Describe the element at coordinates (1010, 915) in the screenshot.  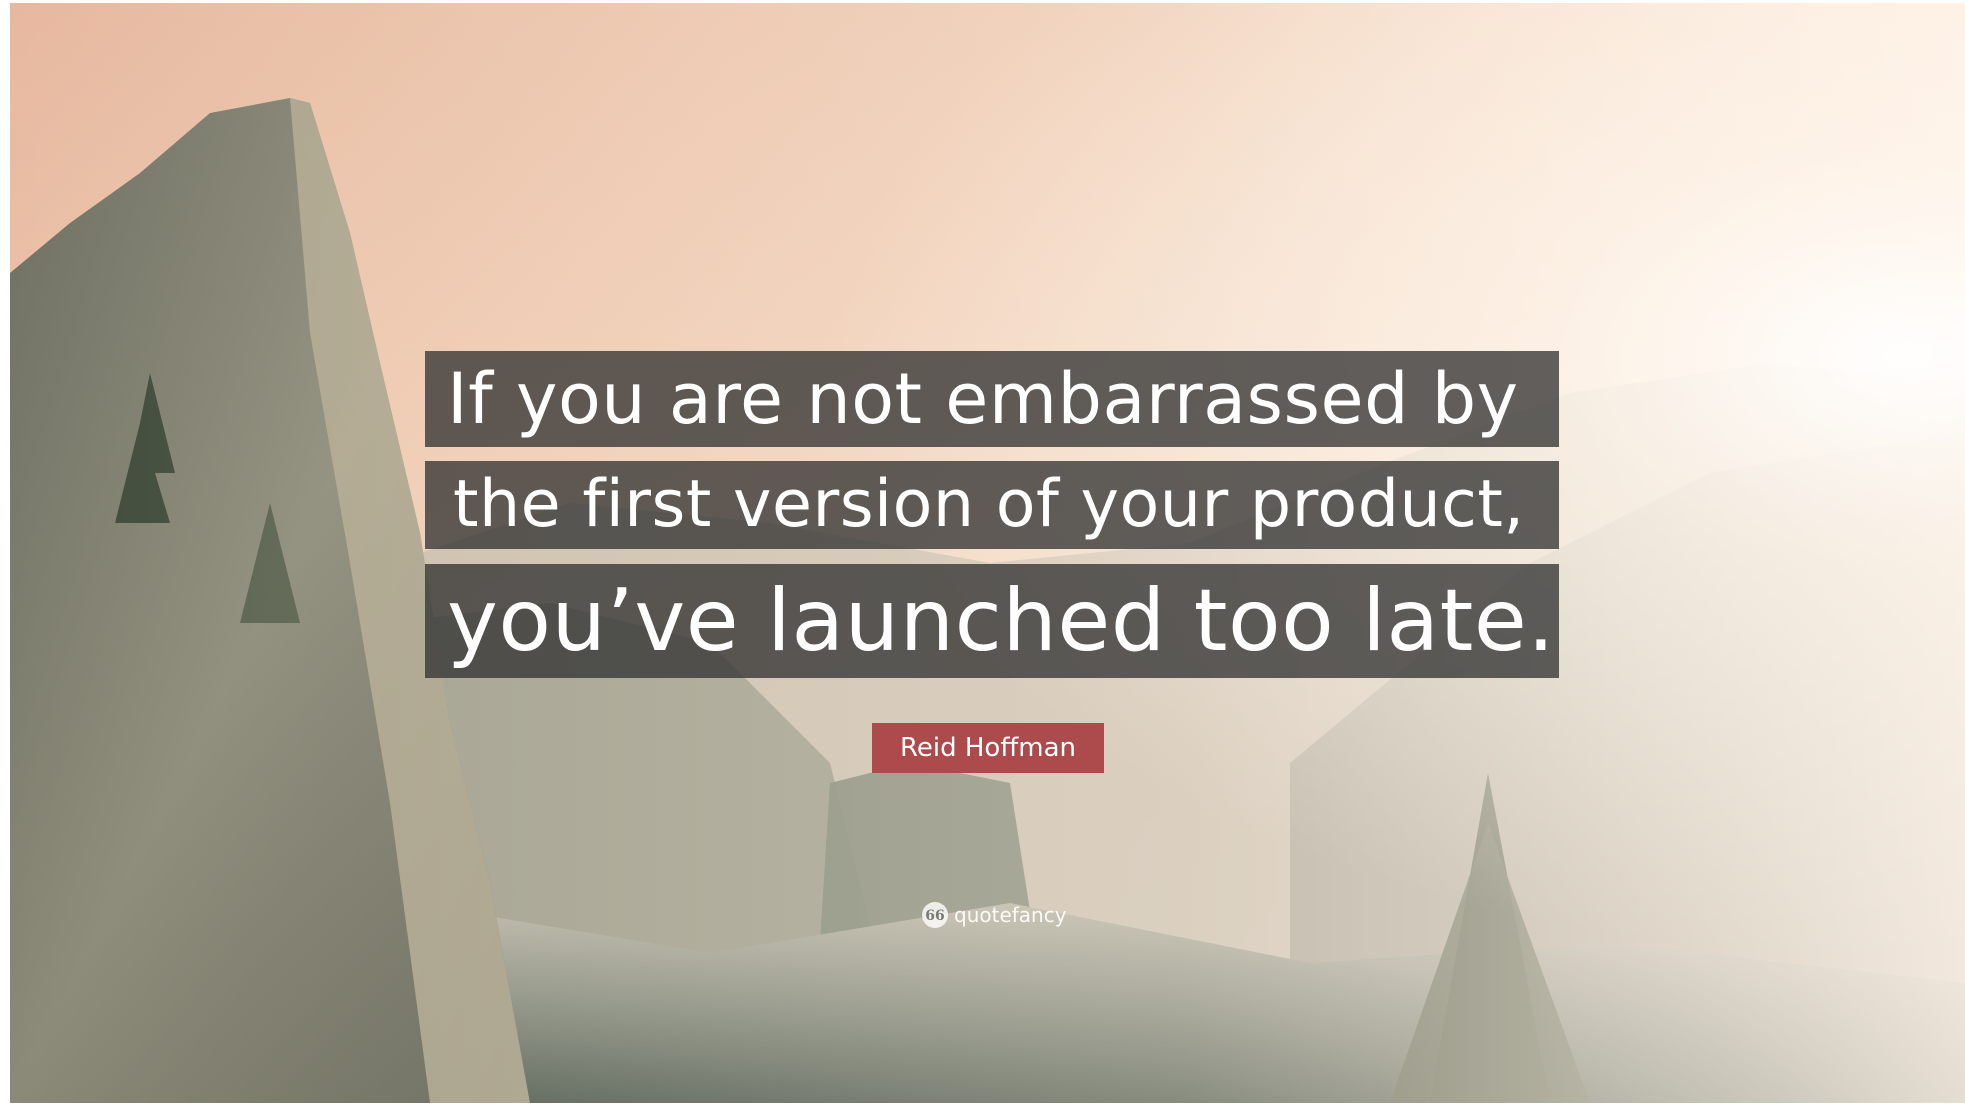
I see `brand-name: quotefancy` at that location.